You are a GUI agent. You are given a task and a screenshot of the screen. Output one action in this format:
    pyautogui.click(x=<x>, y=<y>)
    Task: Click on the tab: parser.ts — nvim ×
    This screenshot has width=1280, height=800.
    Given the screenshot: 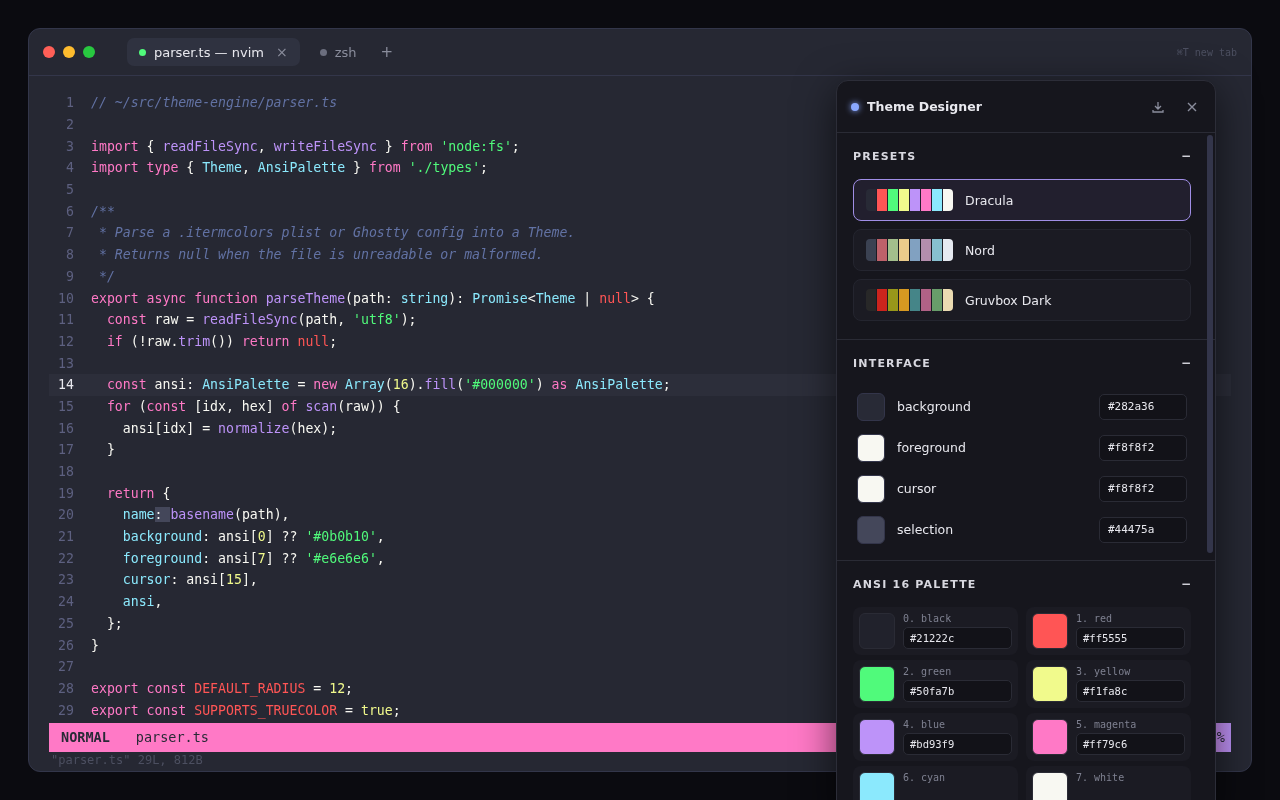 What is the action you would take?
    pyautogui.click(x=213, y=52)
    